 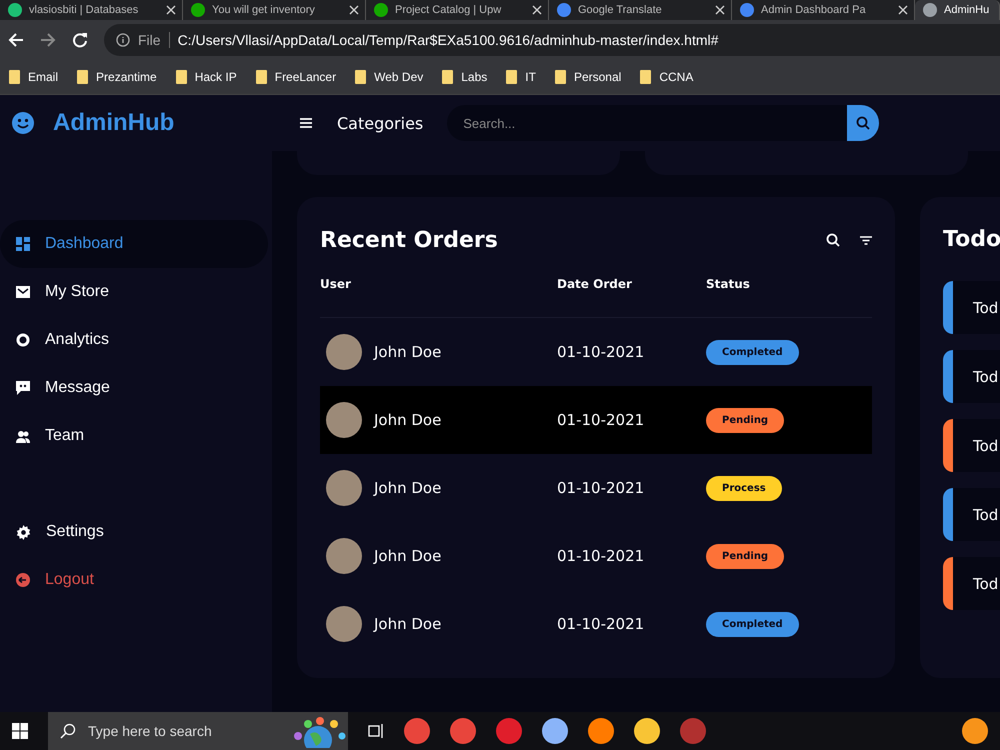 I want to click on forward-arrow-icon, so click(x=48, y=40).